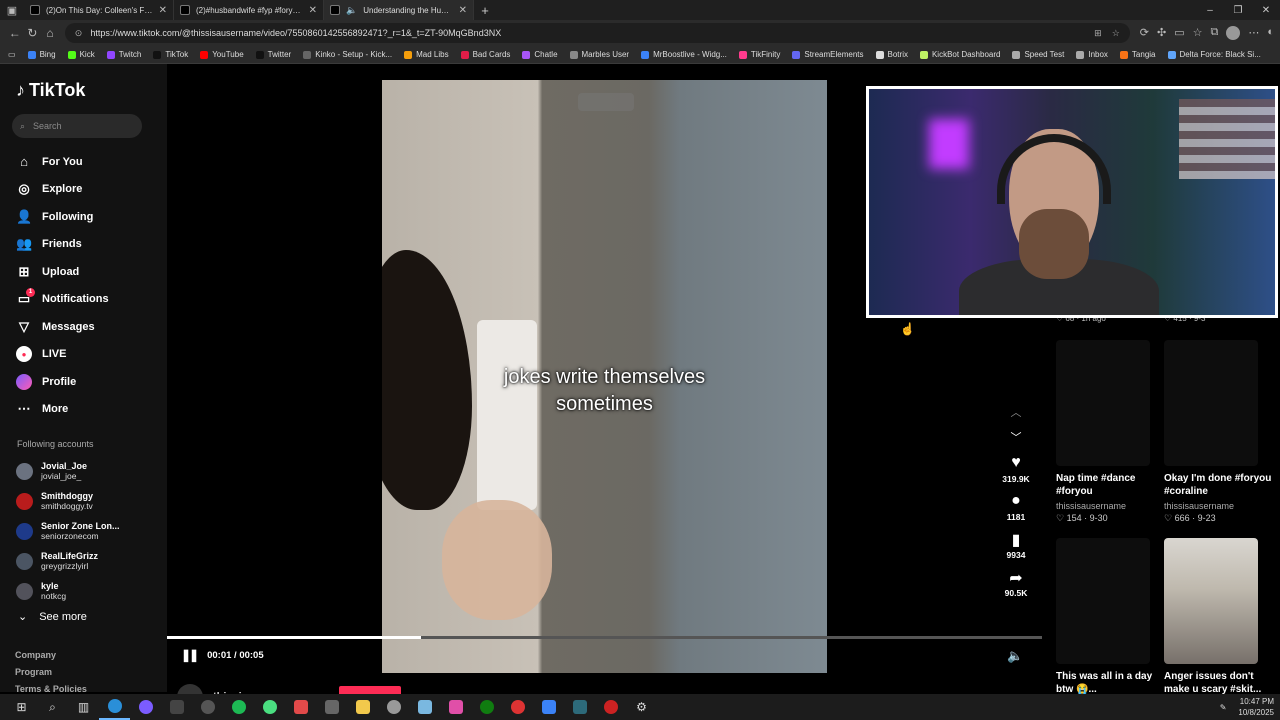 This screenshot has width=1280, height=720. What do you see at coordinates (1219, 485) in the screenshot?
I see `related-title: Okay I'm done #foryou #coraline` at bounding box center [1219, 485].